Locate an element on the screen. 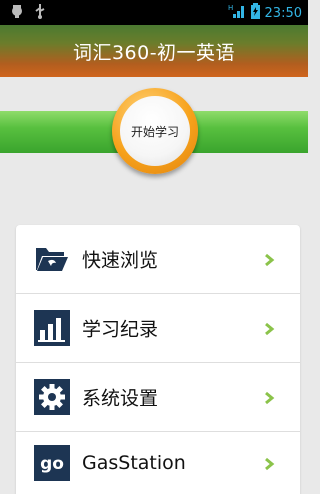 The height and width of the screenshot is (494, 320). status-time: 23:50 is located at coordinates (283, 13).